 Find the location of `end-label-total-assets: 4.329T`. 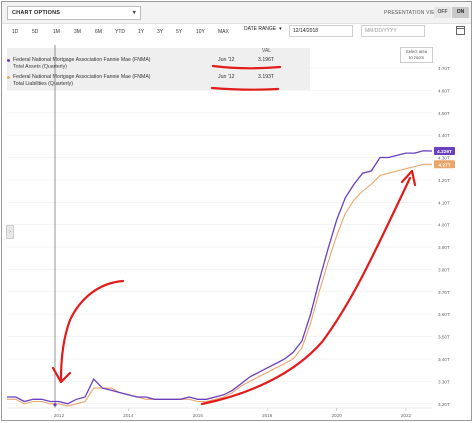

end-label-total-assets: 4.329T is located at coordinates (444, 151).